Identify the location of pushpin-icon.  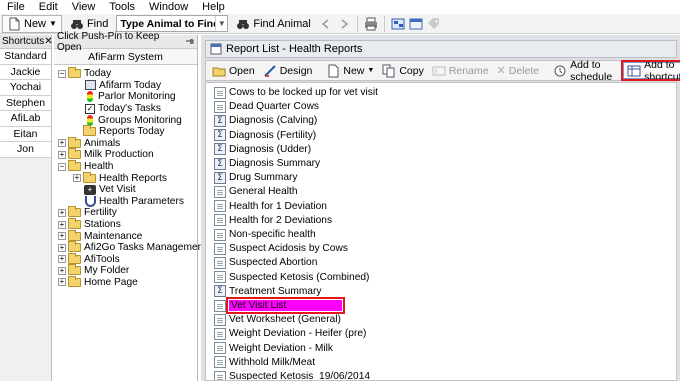
(189, 41).